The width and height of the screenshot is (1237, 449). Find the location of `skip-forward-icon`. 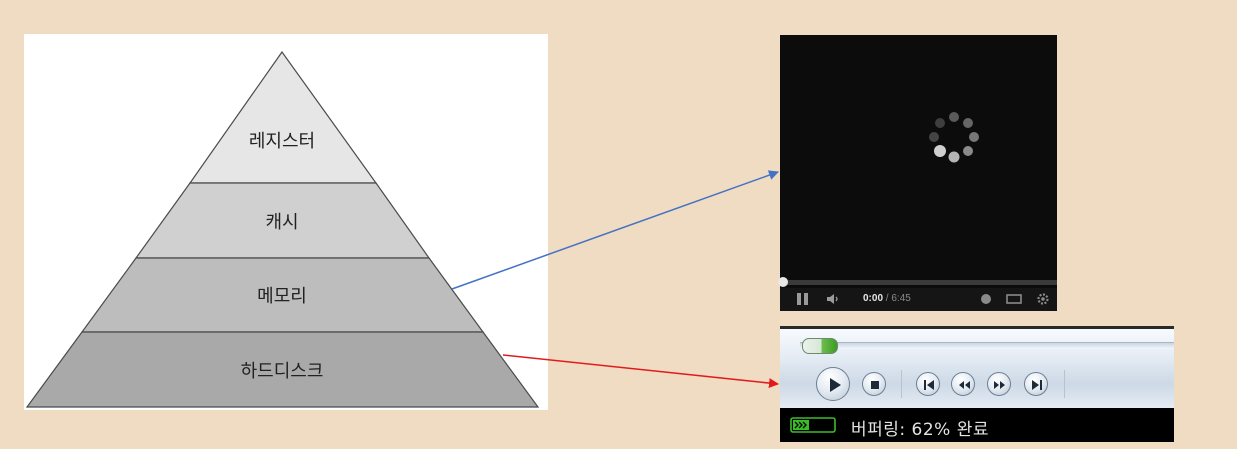

skip-forward-icon is located at coordinates (1037, 385).